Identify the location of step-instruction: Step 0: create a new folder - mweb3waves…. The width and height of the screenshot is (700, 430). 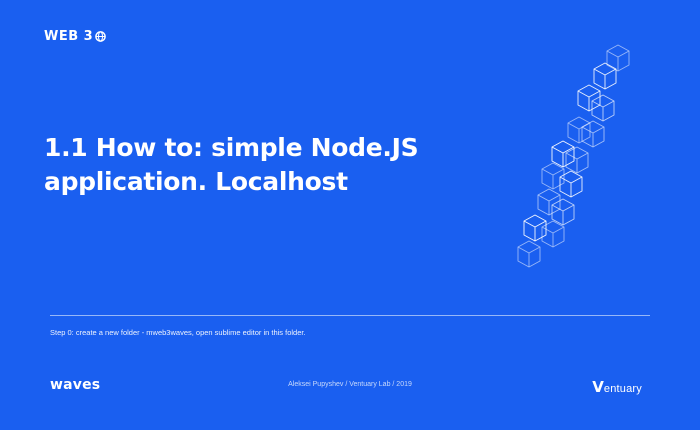
(178, 332).